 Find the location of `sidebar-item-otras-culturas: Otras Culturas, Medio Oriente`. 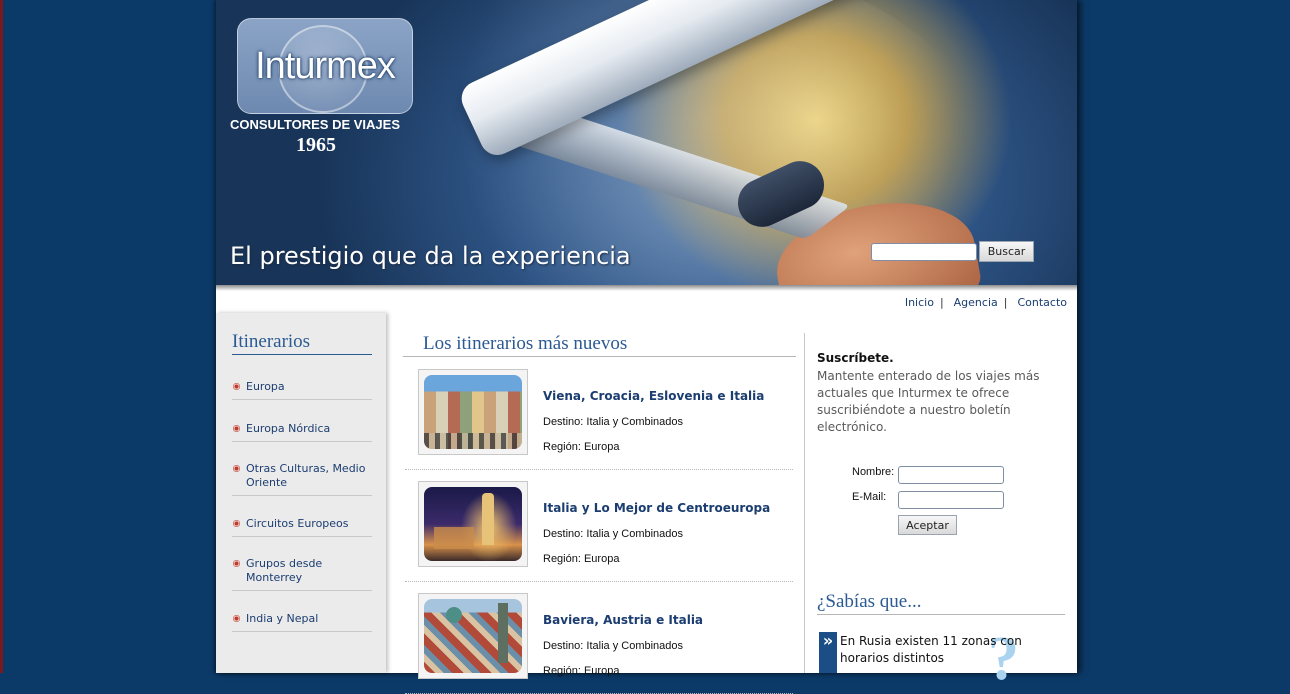

sidebar-item-otras-culturas: Otras Culturas, Medio Oriente is located at coordinates (302, 479).